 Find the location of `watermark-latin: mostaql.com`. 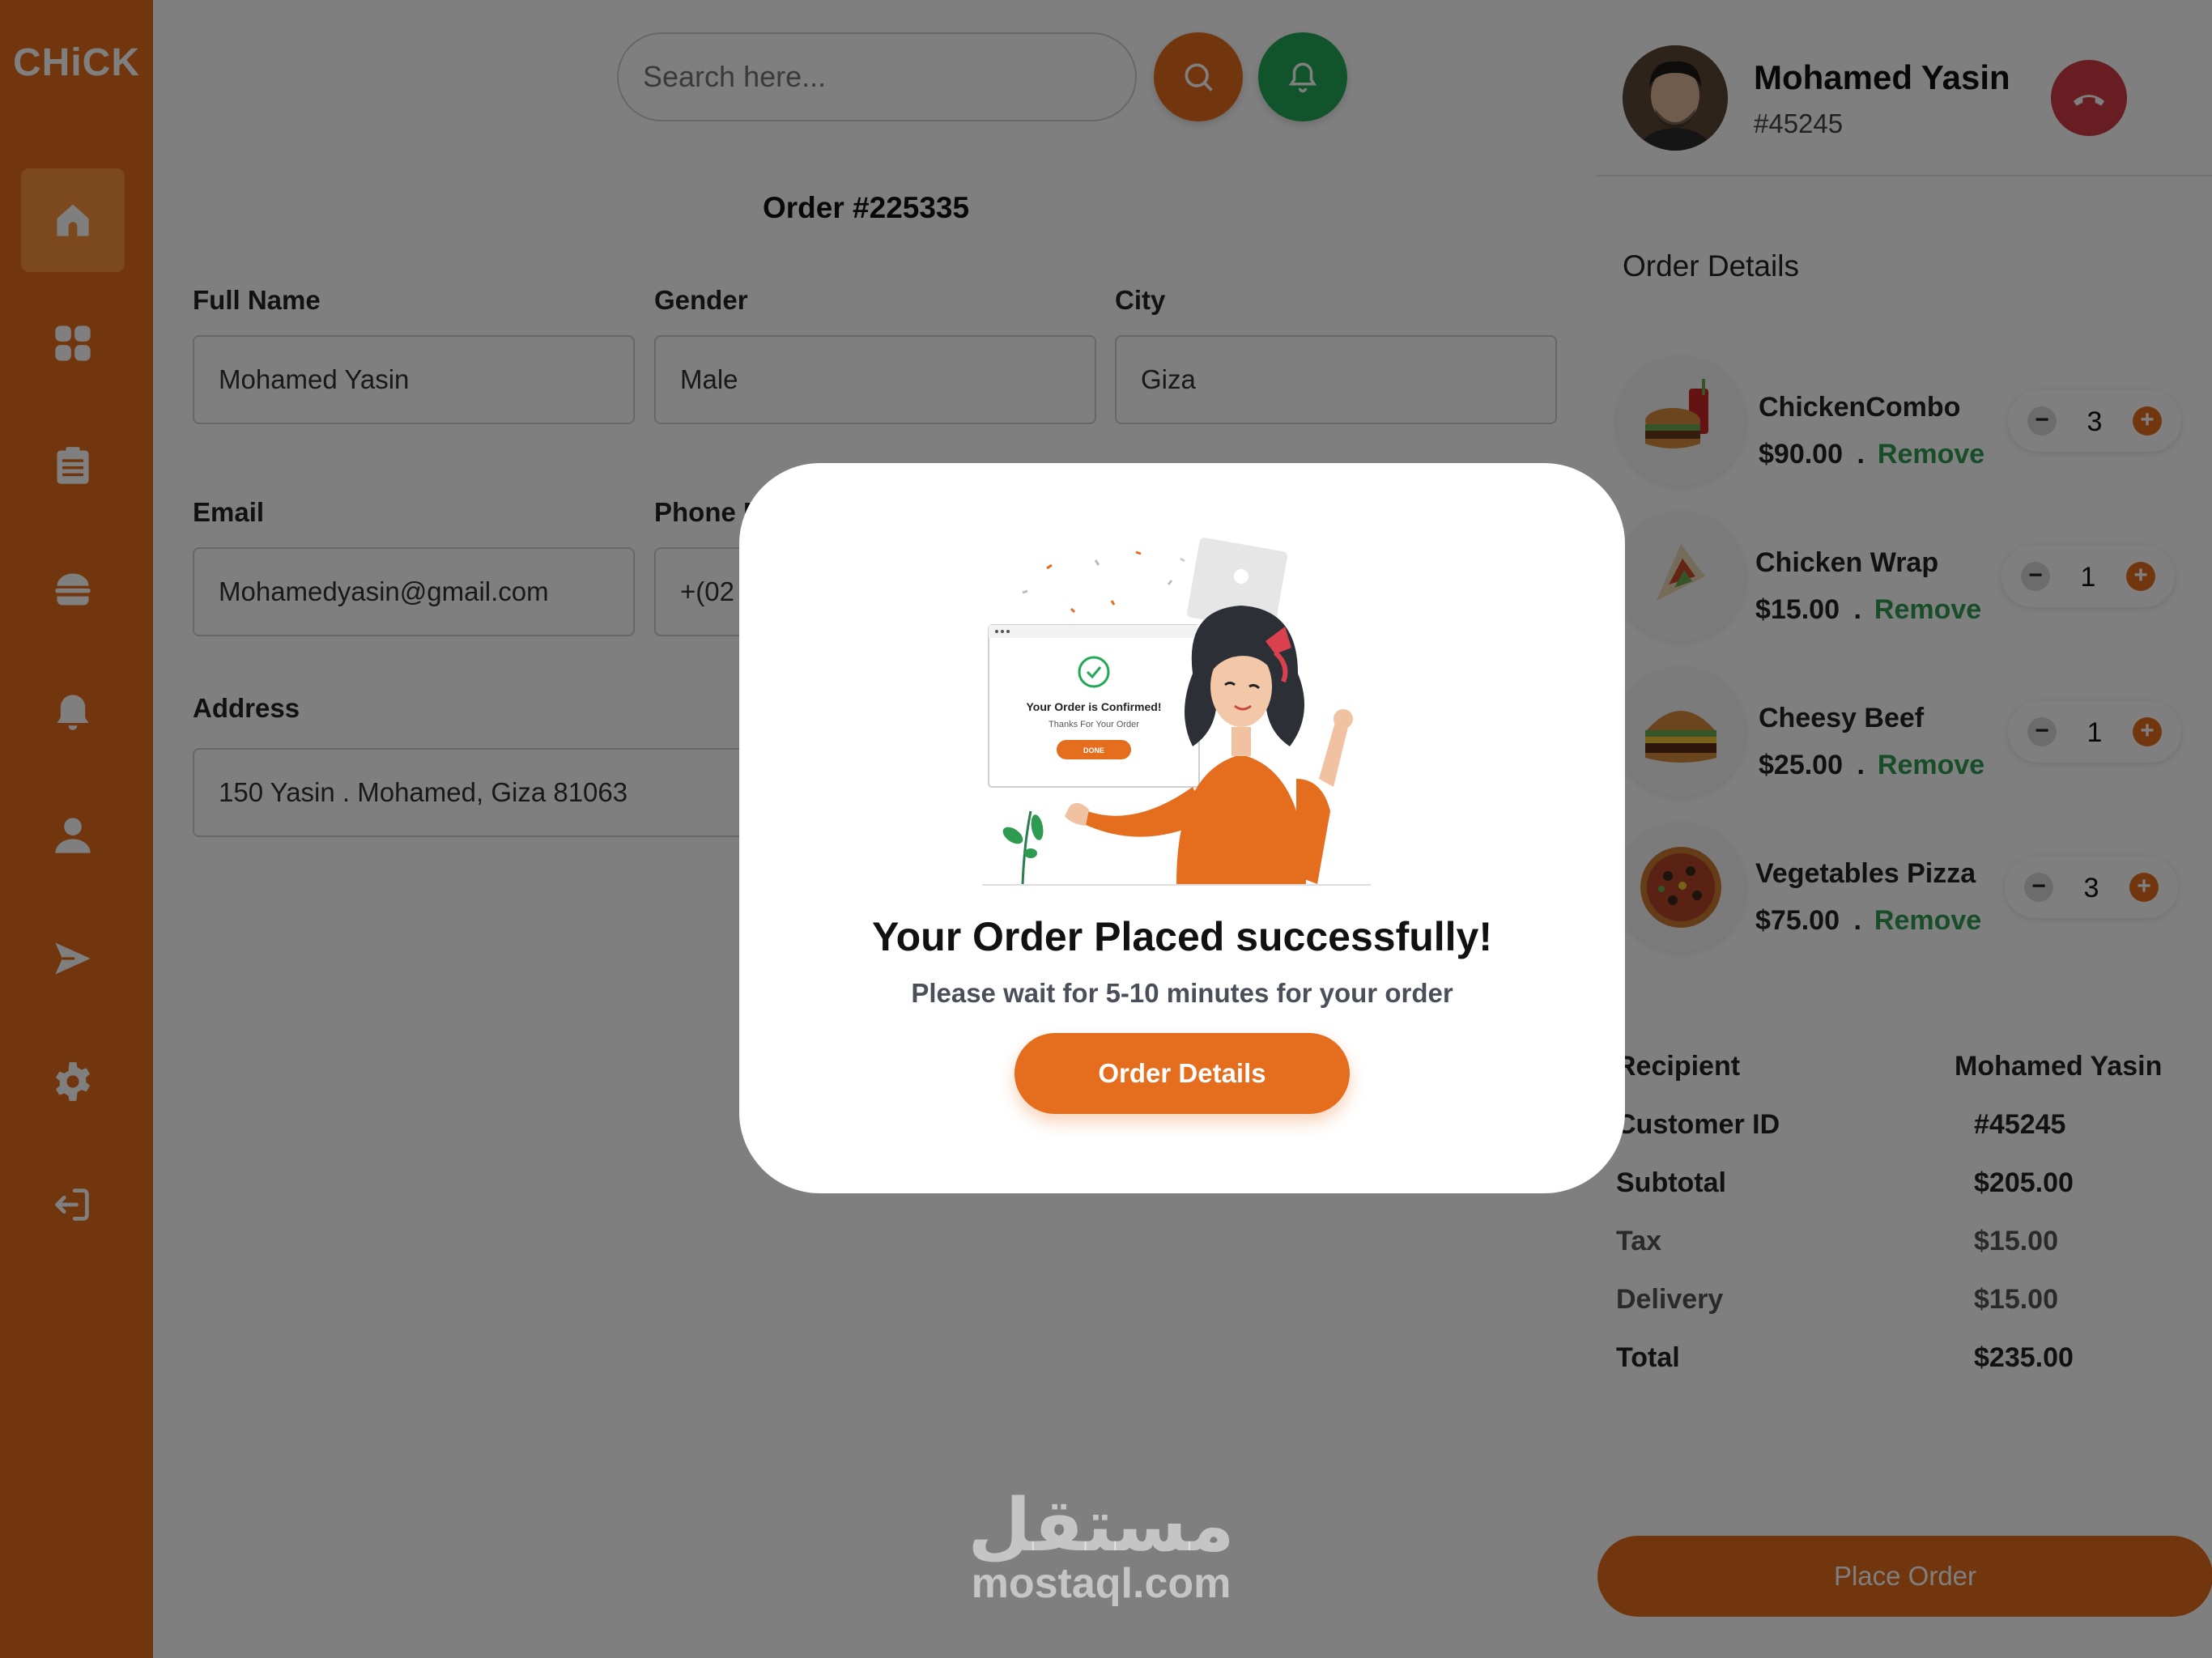

watermark-latin: mostaql.com is located at coordinates (1101, 1583).